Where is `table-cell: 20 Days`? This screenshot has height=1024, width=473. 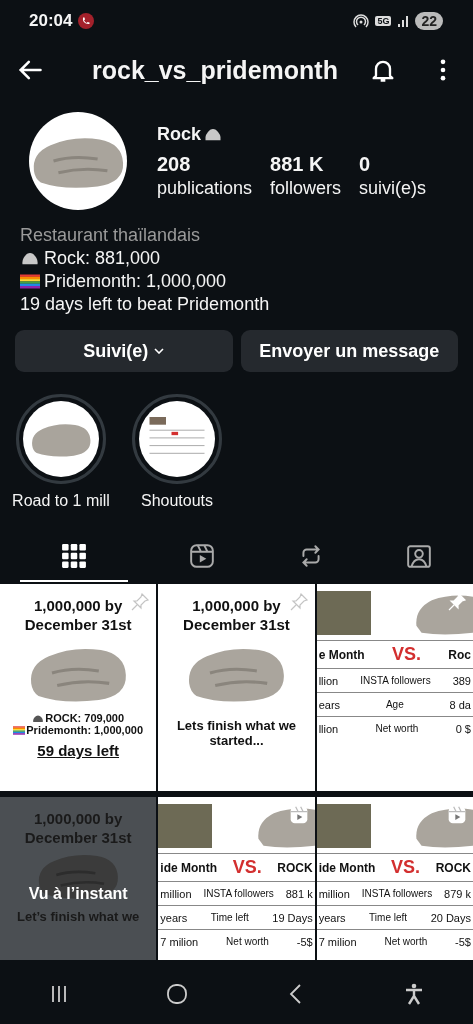 table-cell: 20 Days is located at coordinates (450, 917).